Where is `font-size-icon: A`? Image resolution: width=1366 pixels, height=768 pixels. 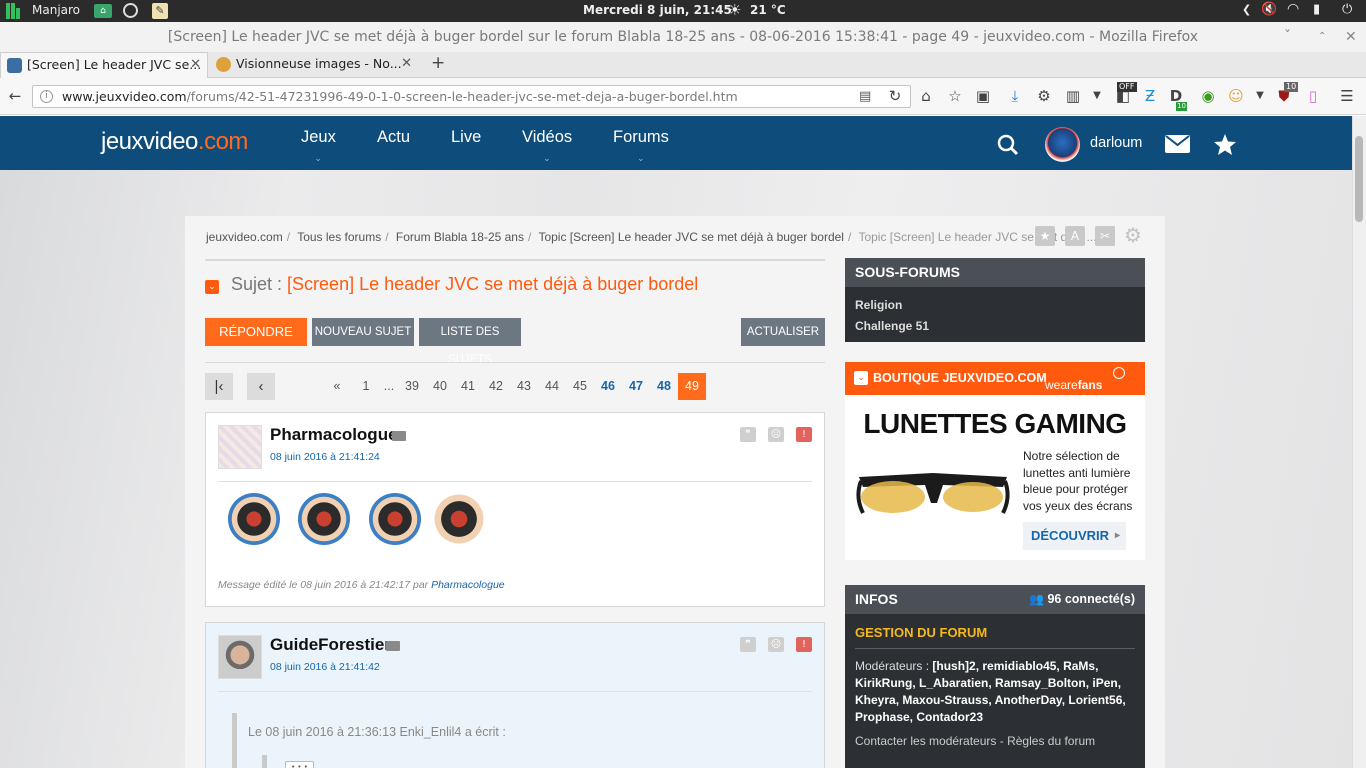 font-size-icon: A is located at coordinates (1075, 236).